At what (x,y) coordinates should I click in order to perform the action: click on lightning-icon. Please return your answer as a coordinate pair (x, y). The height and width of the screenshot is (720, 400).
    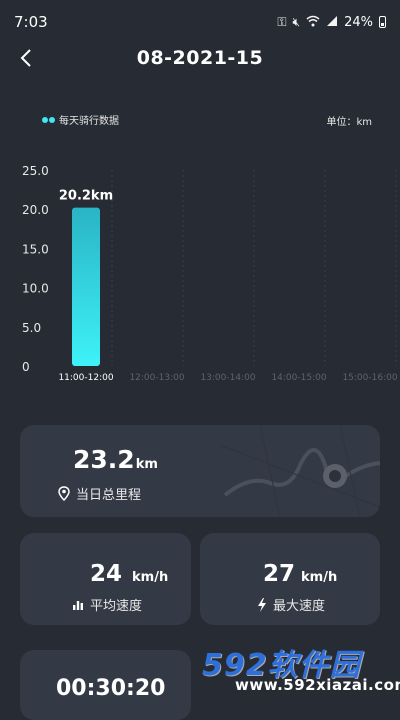
    Looking at the image, I should click on (262, 604).